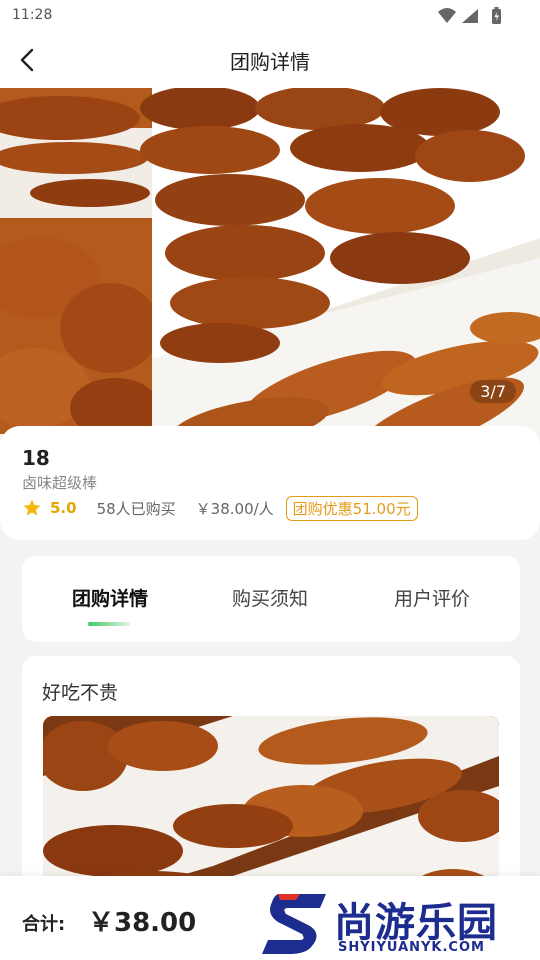 Image resolution: width=540 pixels, height=960 pixels. Describe the element at coordinates (432, 597) in the screenshot. I see `tab-user-reviews: 用户评价` at that location.